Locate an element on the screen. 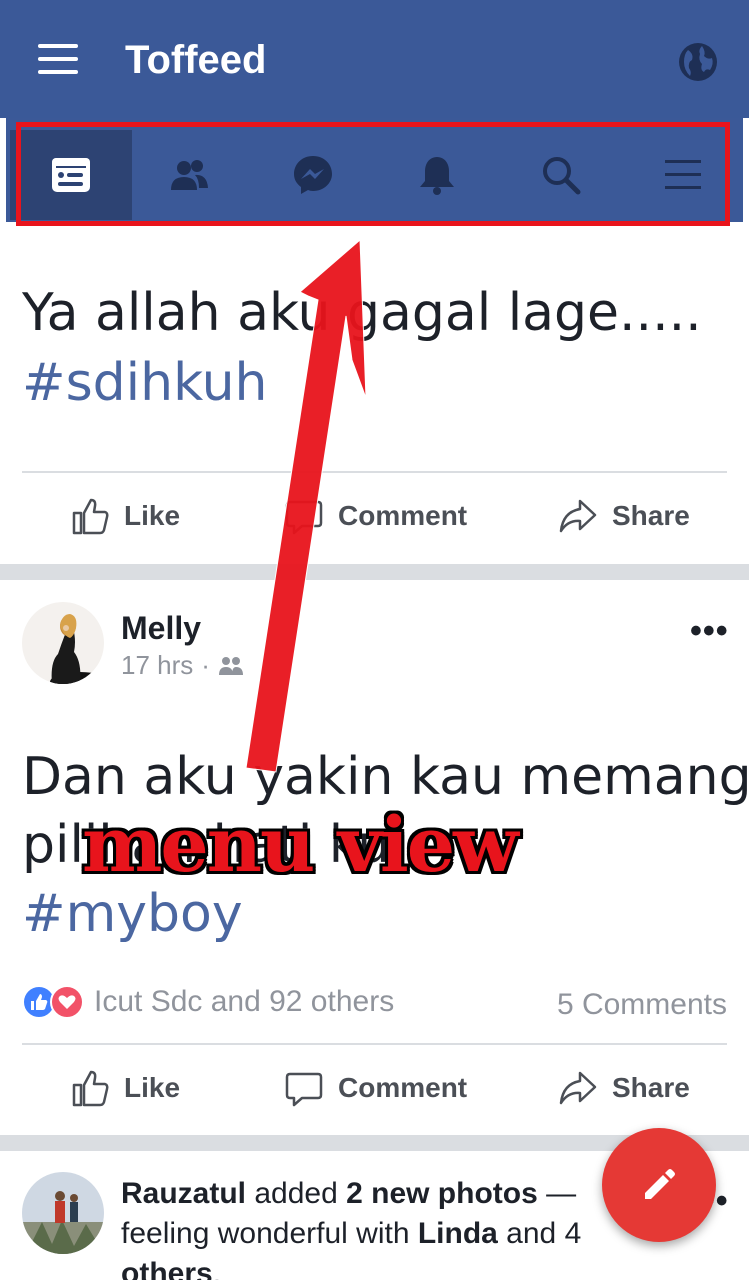 This screenshot has width=749, height=1280. post3-others-link: others is located at coordinates (167, 1268).